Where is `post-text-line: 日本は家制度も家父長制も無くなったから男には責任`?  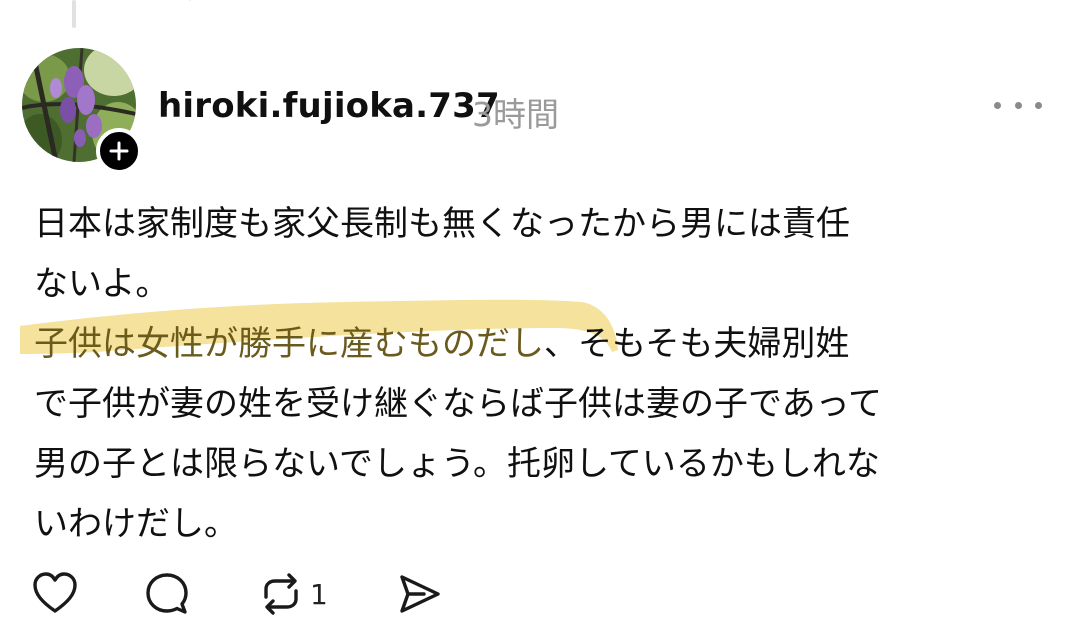 post-text-line: 日本は家制度も家父長制も無くなったから男には責任 is located at coordinates (534, 224).